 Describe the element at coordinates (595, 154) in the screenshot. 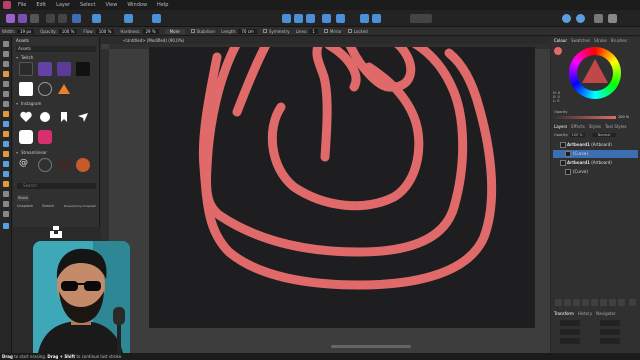

I see `layer-row-selected: (Curve)` at that location.